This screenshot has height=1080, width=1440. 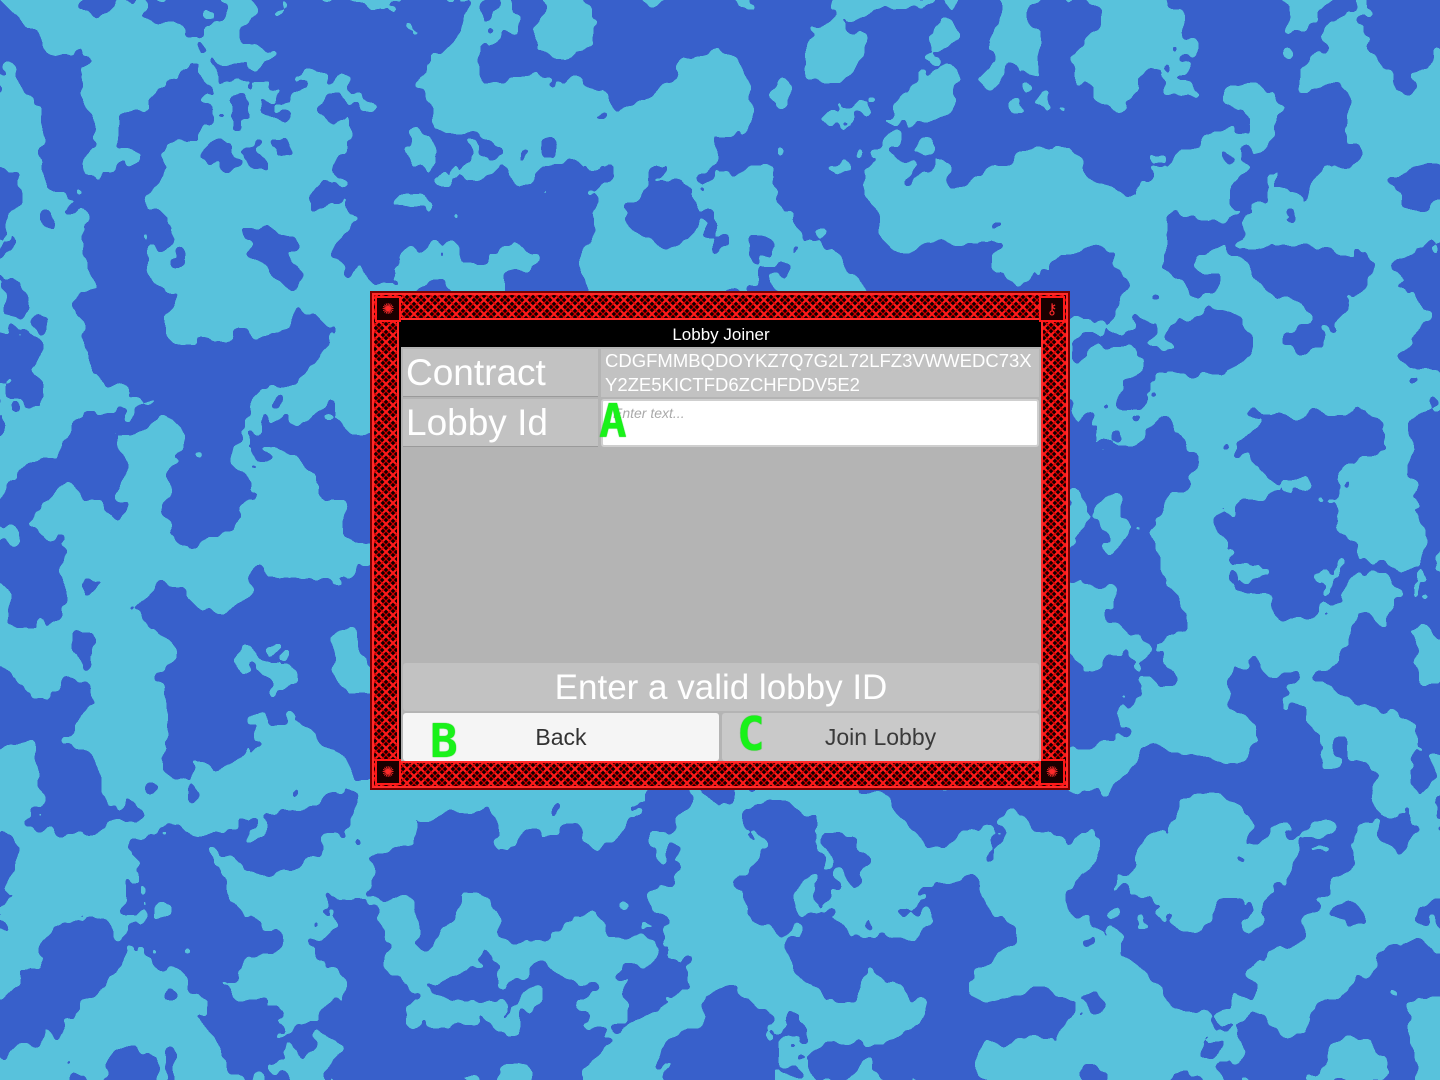 I want to click on corner-ornament-top-right: ⚷, so click(x=1052, y=309).